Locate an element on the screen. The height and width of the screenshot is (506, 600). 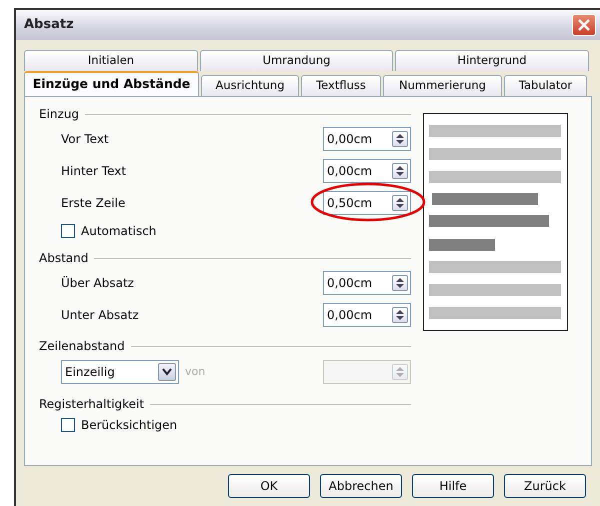
tab: Einzüge und Abstände is located at coordinates (111, 83).